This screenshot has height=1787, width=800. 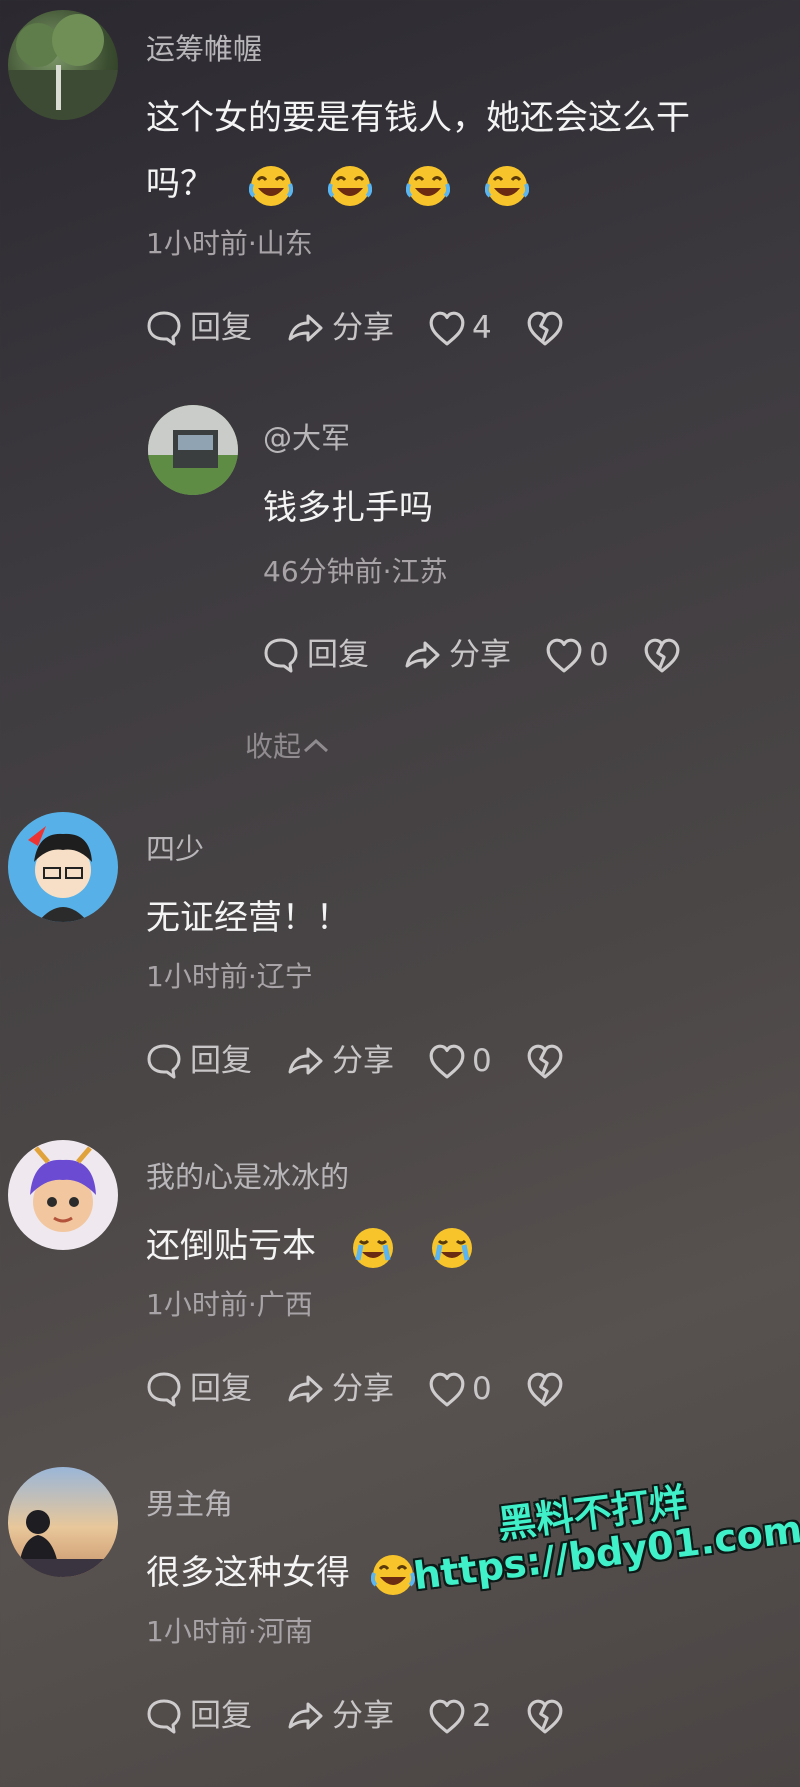 I want to click on username: 运筹帷幄, so click(x=204, y=47).